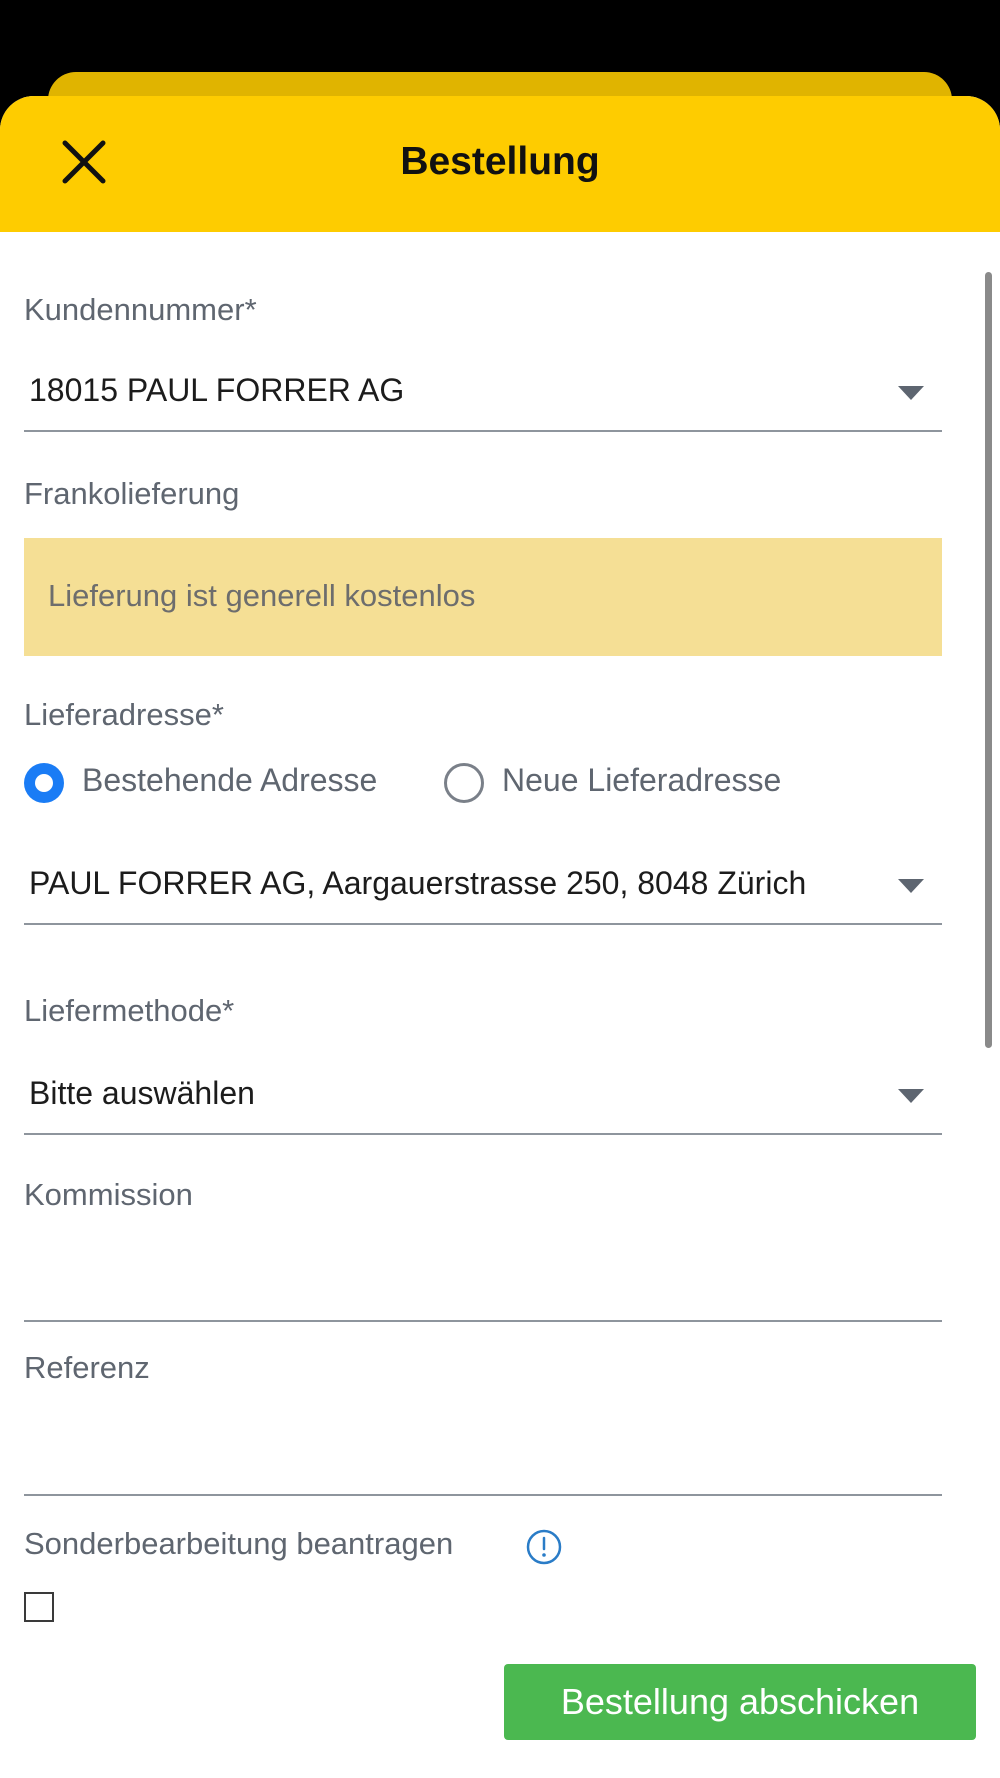  Describe the element at coordinates (641, 780) in the screenshot. I see `radio-new-address-label: Neue Lieferadresse` at that location.